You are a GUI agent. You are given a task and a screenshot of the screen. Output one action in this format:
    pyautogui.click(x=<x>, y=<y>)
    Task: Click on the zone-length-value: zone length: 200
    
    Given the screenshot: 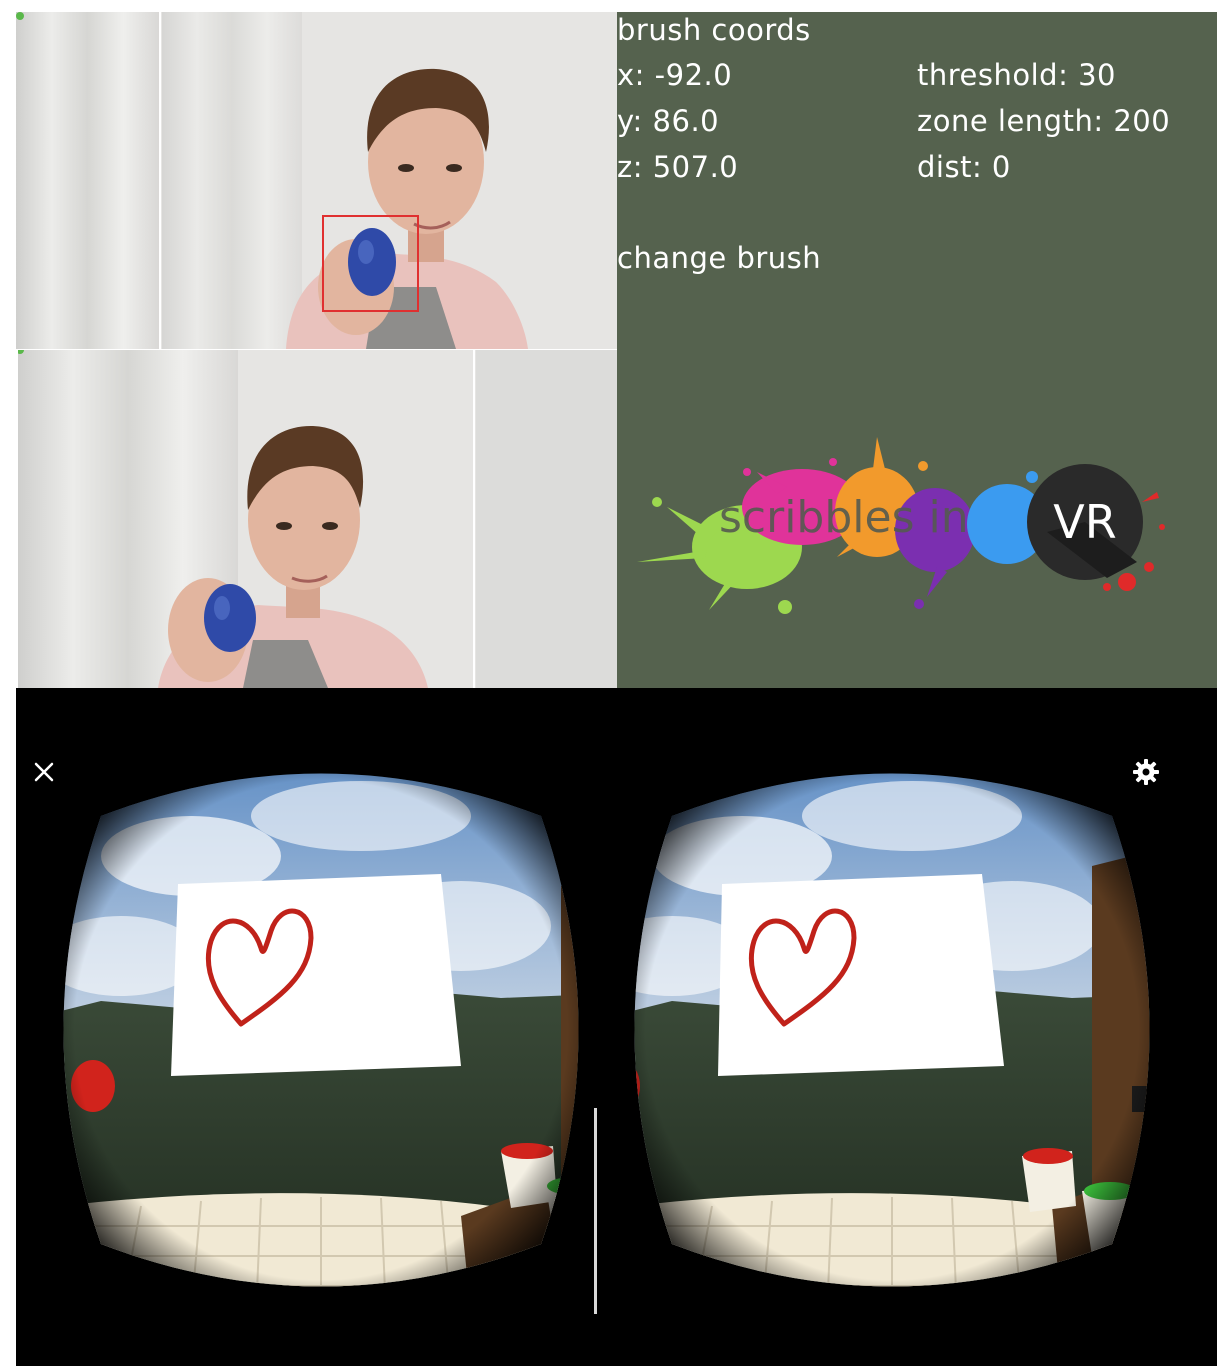 What is the action you would take?
    pyautogui.click(x=1044, y=121)
    